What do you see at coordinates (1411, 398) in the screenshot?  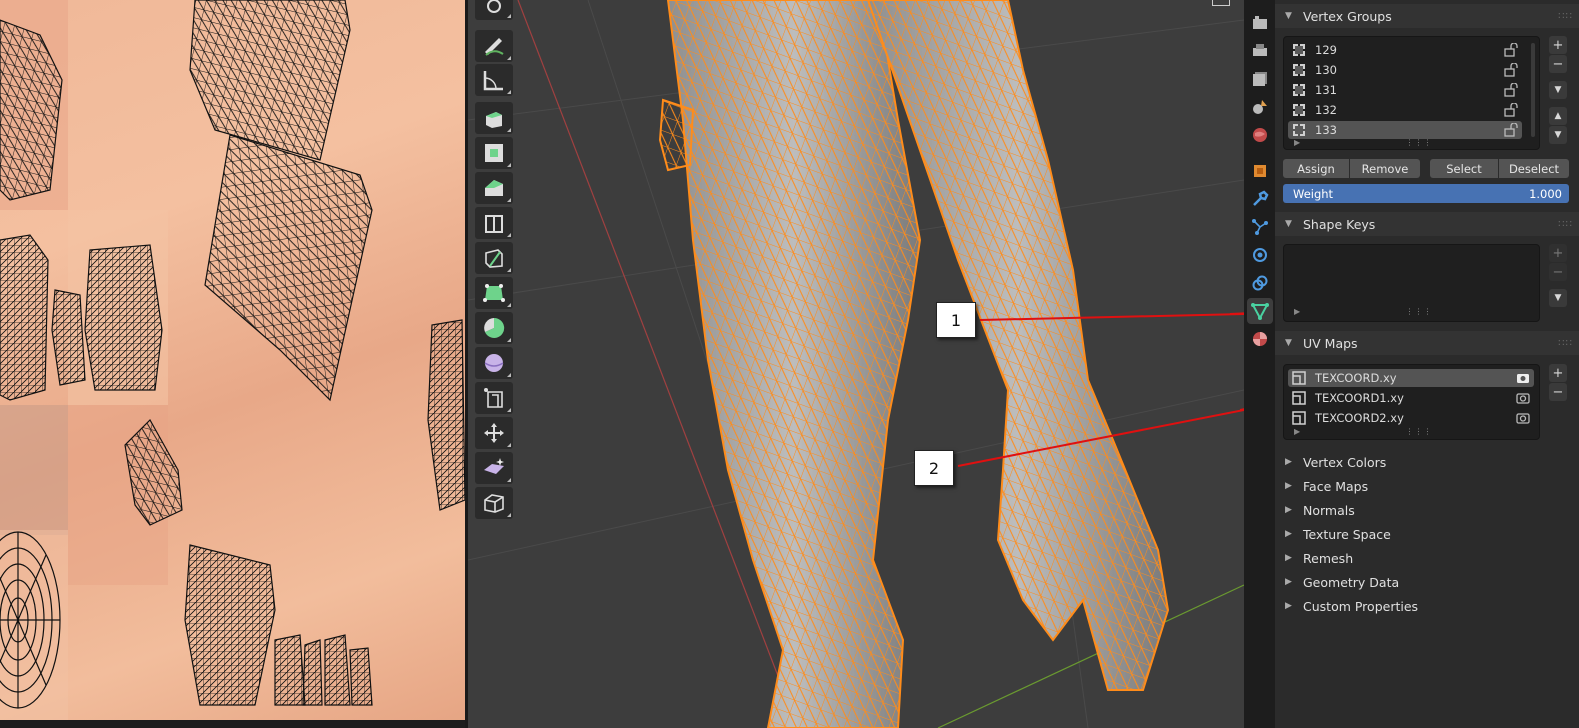 I see `uv-map-row: TEXCOORD1.xy` at bounding box center [1411, 398].